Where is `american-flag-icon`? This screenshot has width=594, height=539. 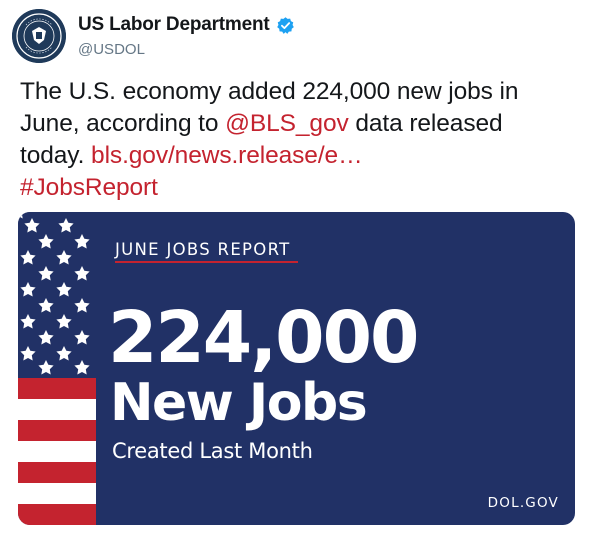
american-flag-icon is located at coordinates (57, 368).